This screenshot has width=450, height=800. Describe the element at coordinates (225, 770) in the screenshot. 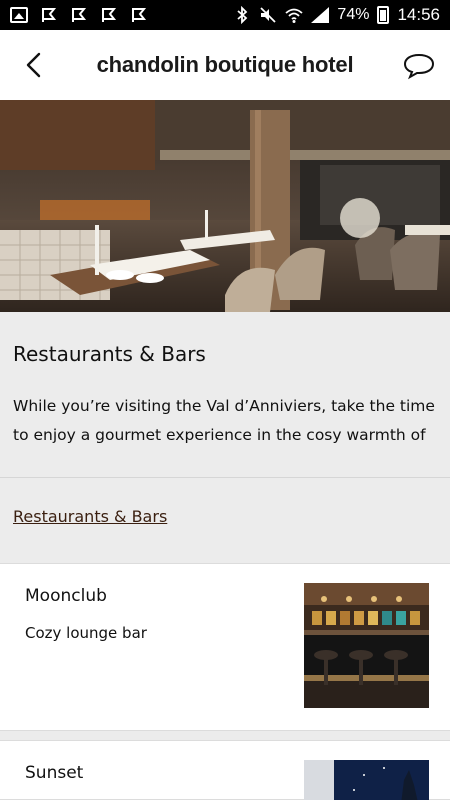

I see `venue-list-item-sunset: Sunset` at that location.